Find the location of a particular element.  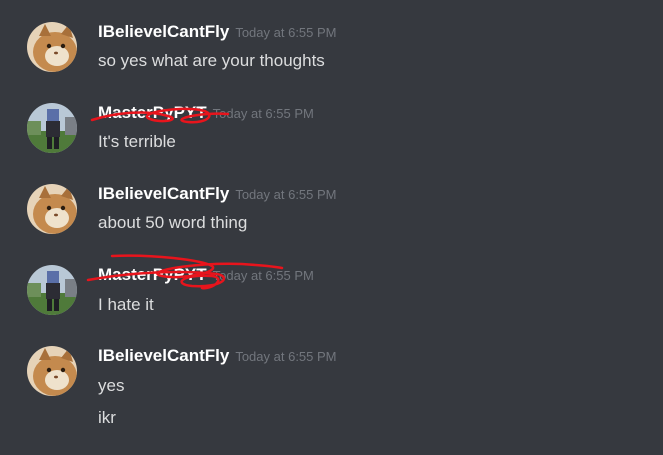

message-text: yes is located at coordinates (111, 385).